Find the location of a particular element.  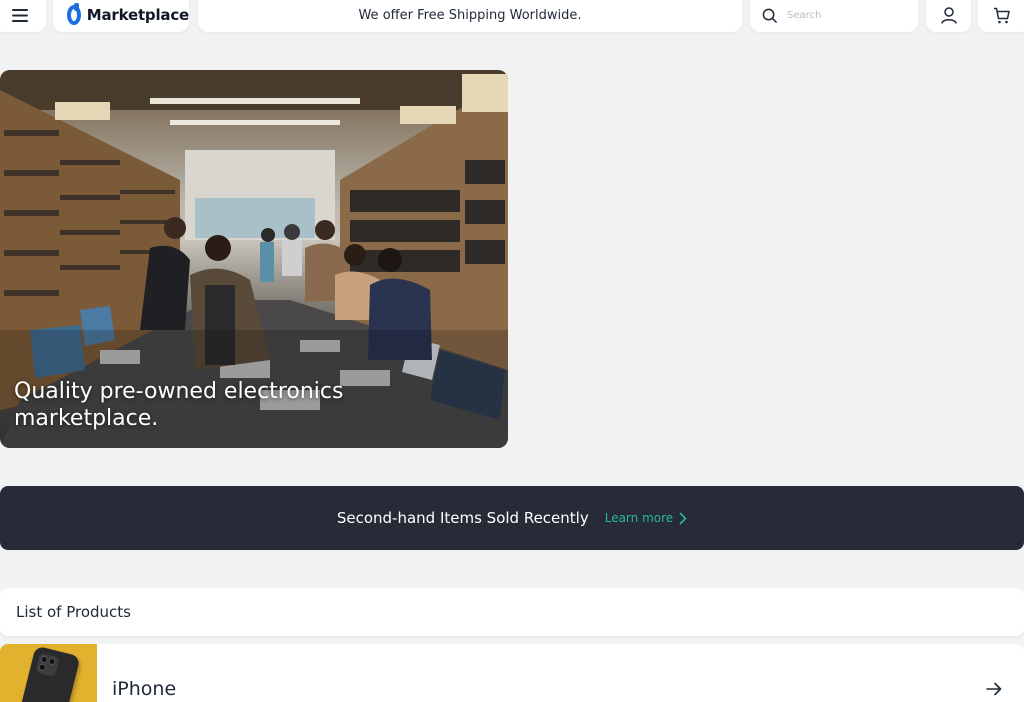

cart-icon is located at coordinates (1001, 15).